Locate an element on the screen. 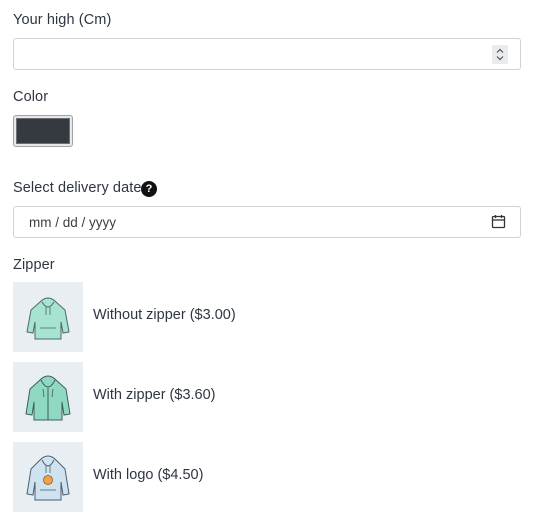 This screenshot has width=538, height=524. calendar-icon is located at coordinates (498, 221).